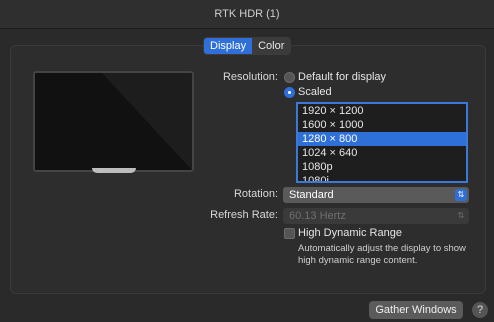 The image size is (494, 322). What do you see at coordinates (376, 195) in the screenshot?
I see `rotation-select: Standard ⇅` at bounding box center [376, 195].